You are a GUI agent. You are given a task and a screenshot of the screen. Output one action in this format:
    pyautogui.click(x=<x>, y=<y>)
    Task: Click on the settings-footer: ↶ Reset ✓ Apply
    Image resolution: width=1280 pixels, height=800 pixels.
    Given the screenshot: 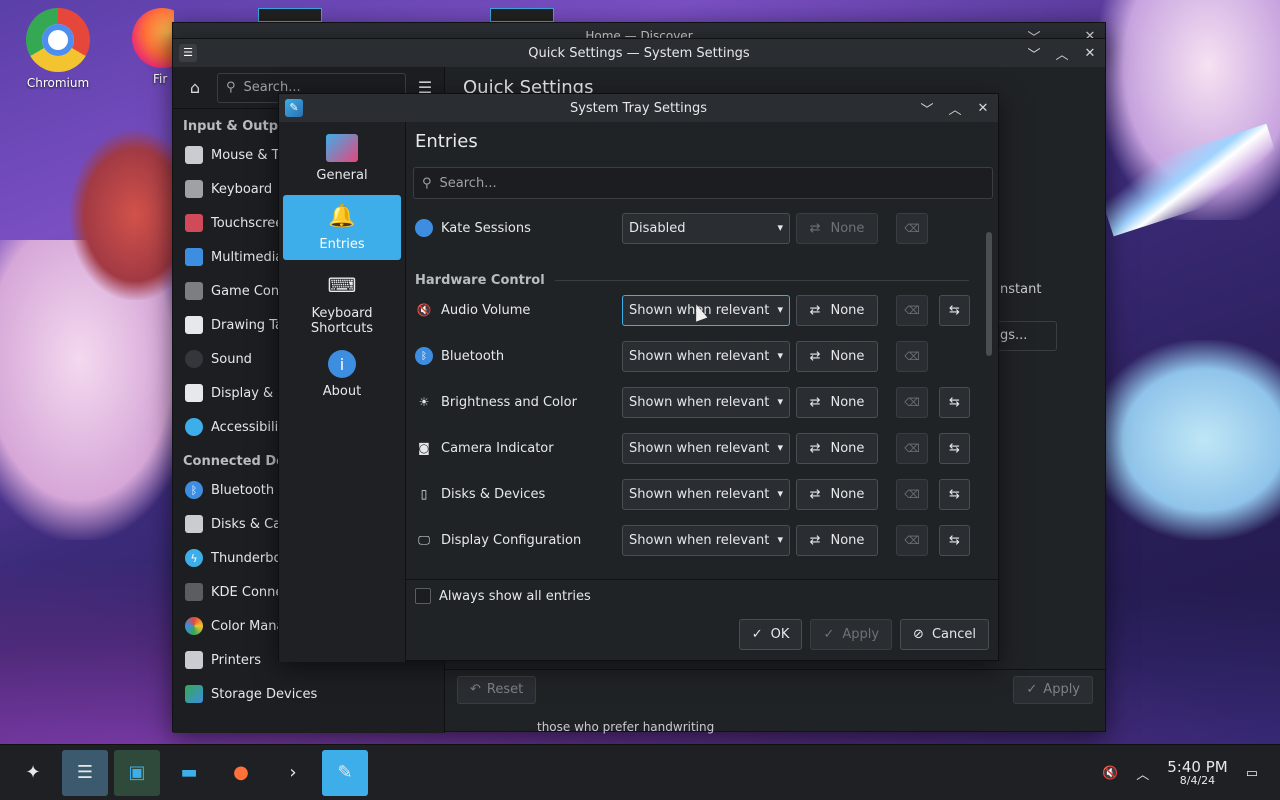 What is the action you would take?
    pyautogui.click(x=775, y=689)
    